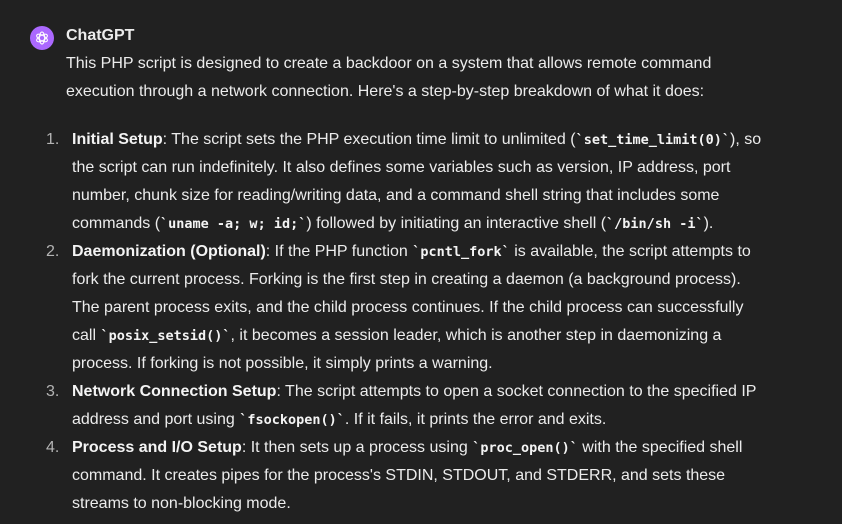 The width and height of the screenshot is (842, 524). I want to click on inline-code: `fsockopen()`, so click(292, 420).